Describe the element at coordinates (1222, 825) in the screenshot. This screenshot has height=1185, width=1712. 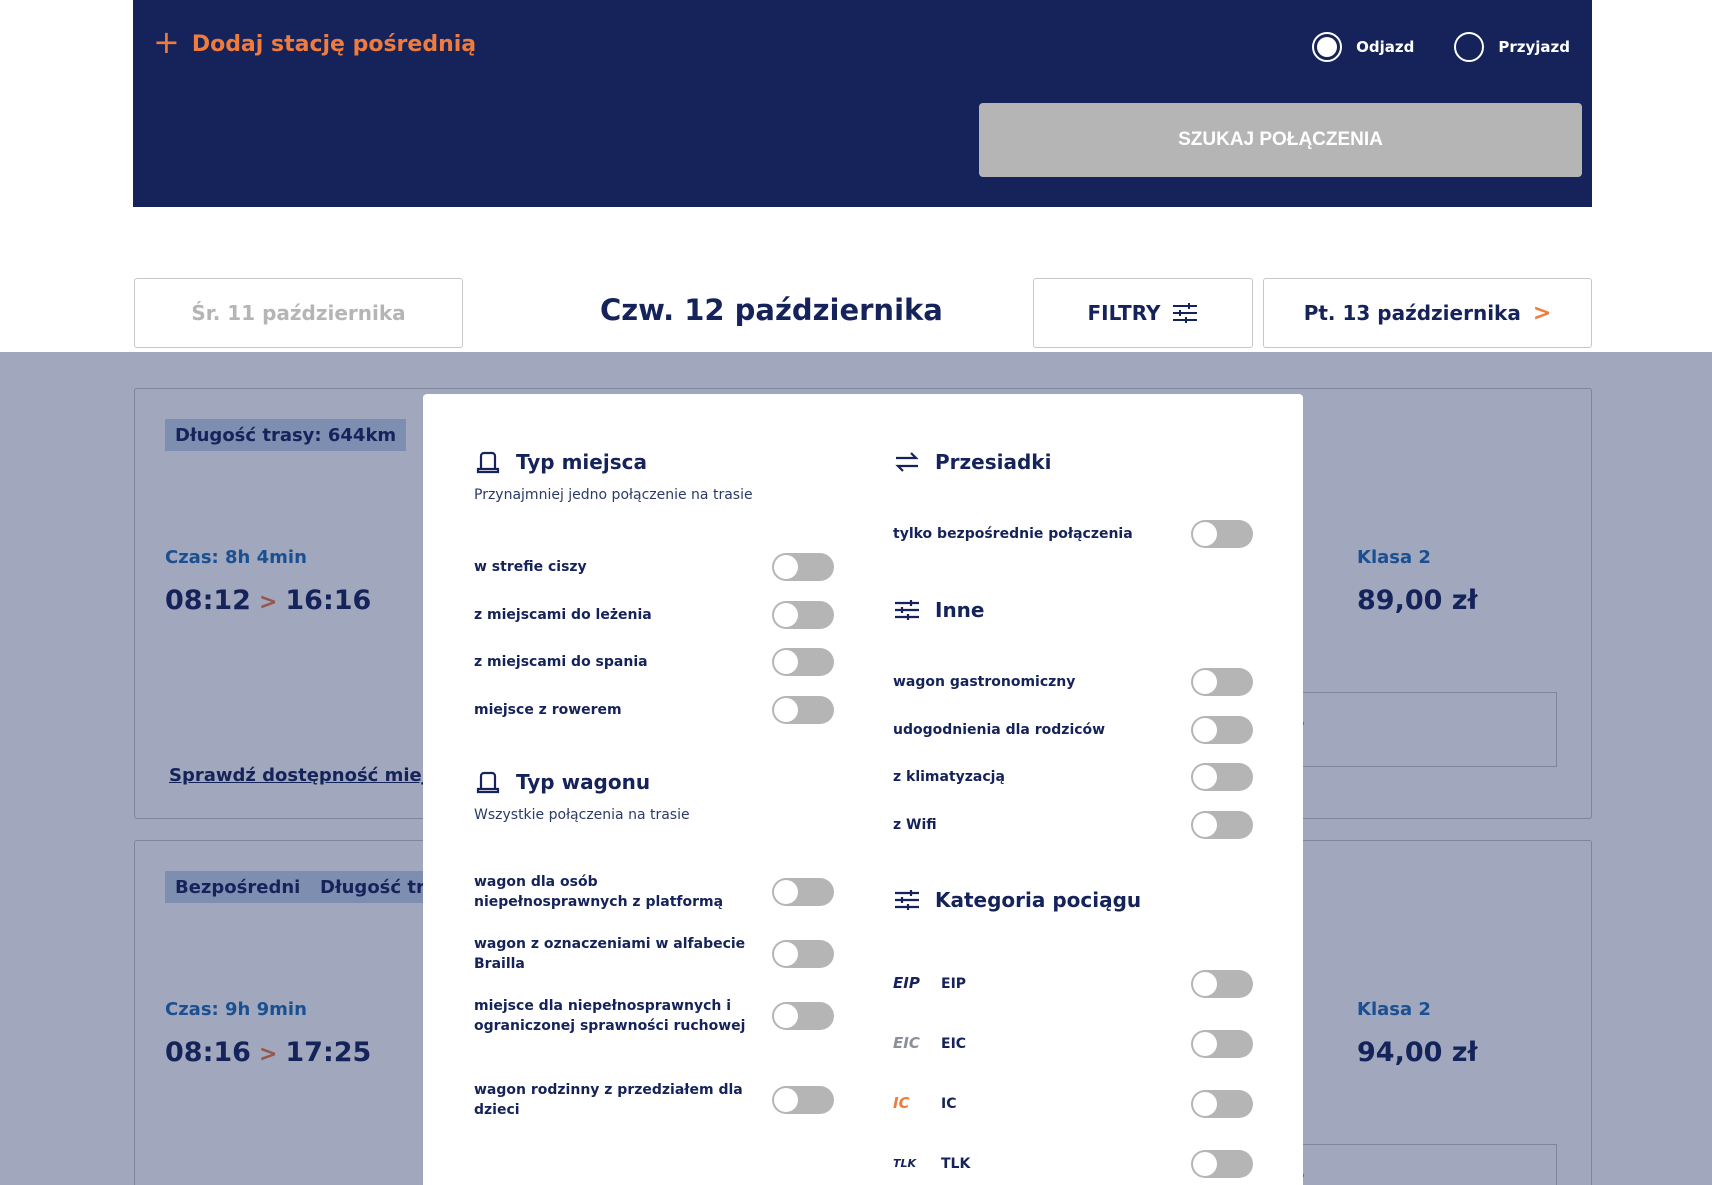
I see `wifi-toggle` at that location.